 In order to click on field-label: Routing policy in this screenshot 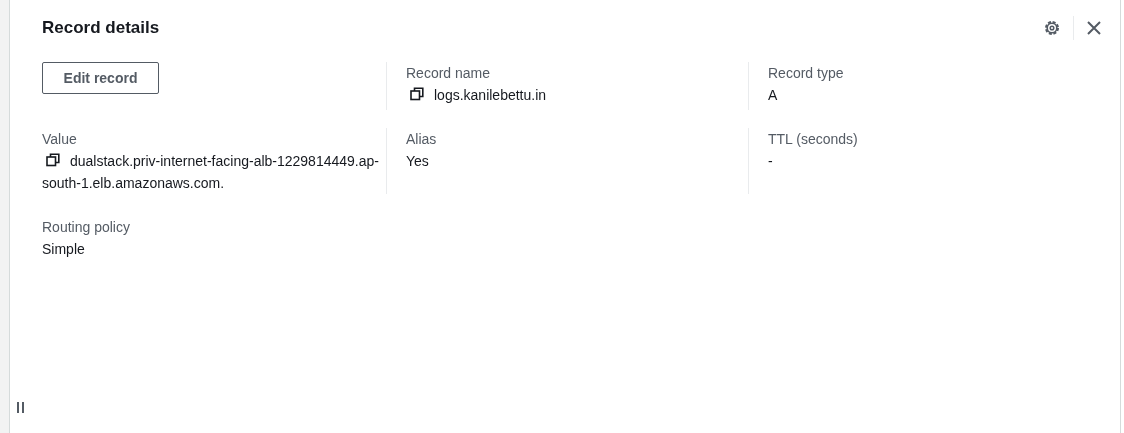, I will do `click(86, 227)`.